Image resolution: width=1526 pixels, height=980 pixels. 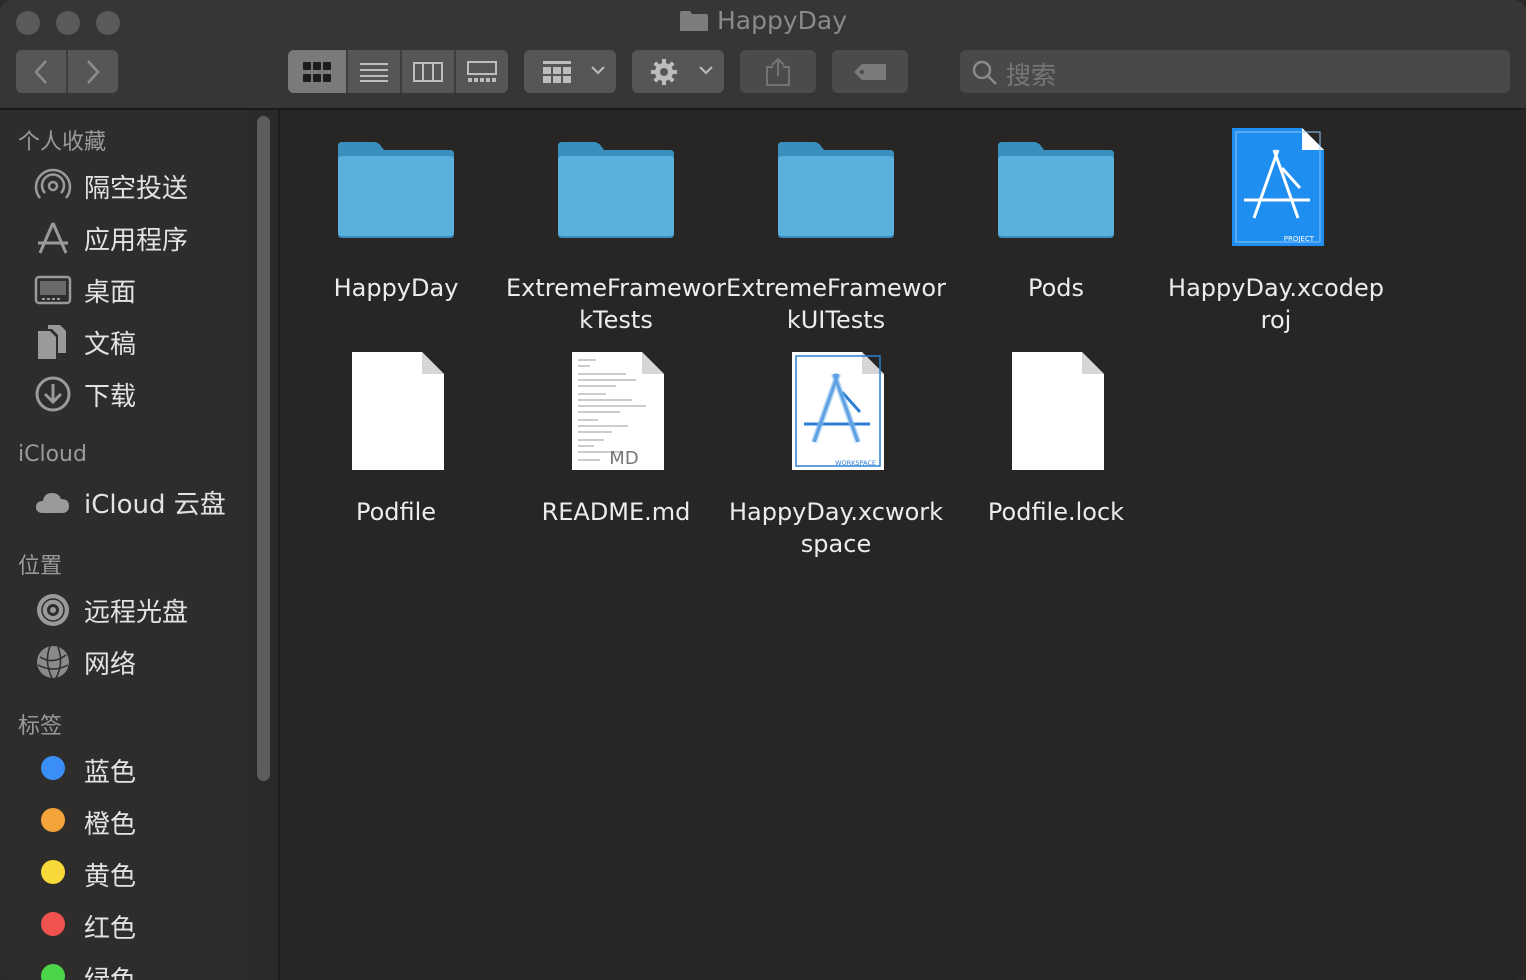 What do you see at coordinates (140, 341) in the screenshot?
I see `sidebar-item-documents: 文稿` at bounding box center [140, 341].